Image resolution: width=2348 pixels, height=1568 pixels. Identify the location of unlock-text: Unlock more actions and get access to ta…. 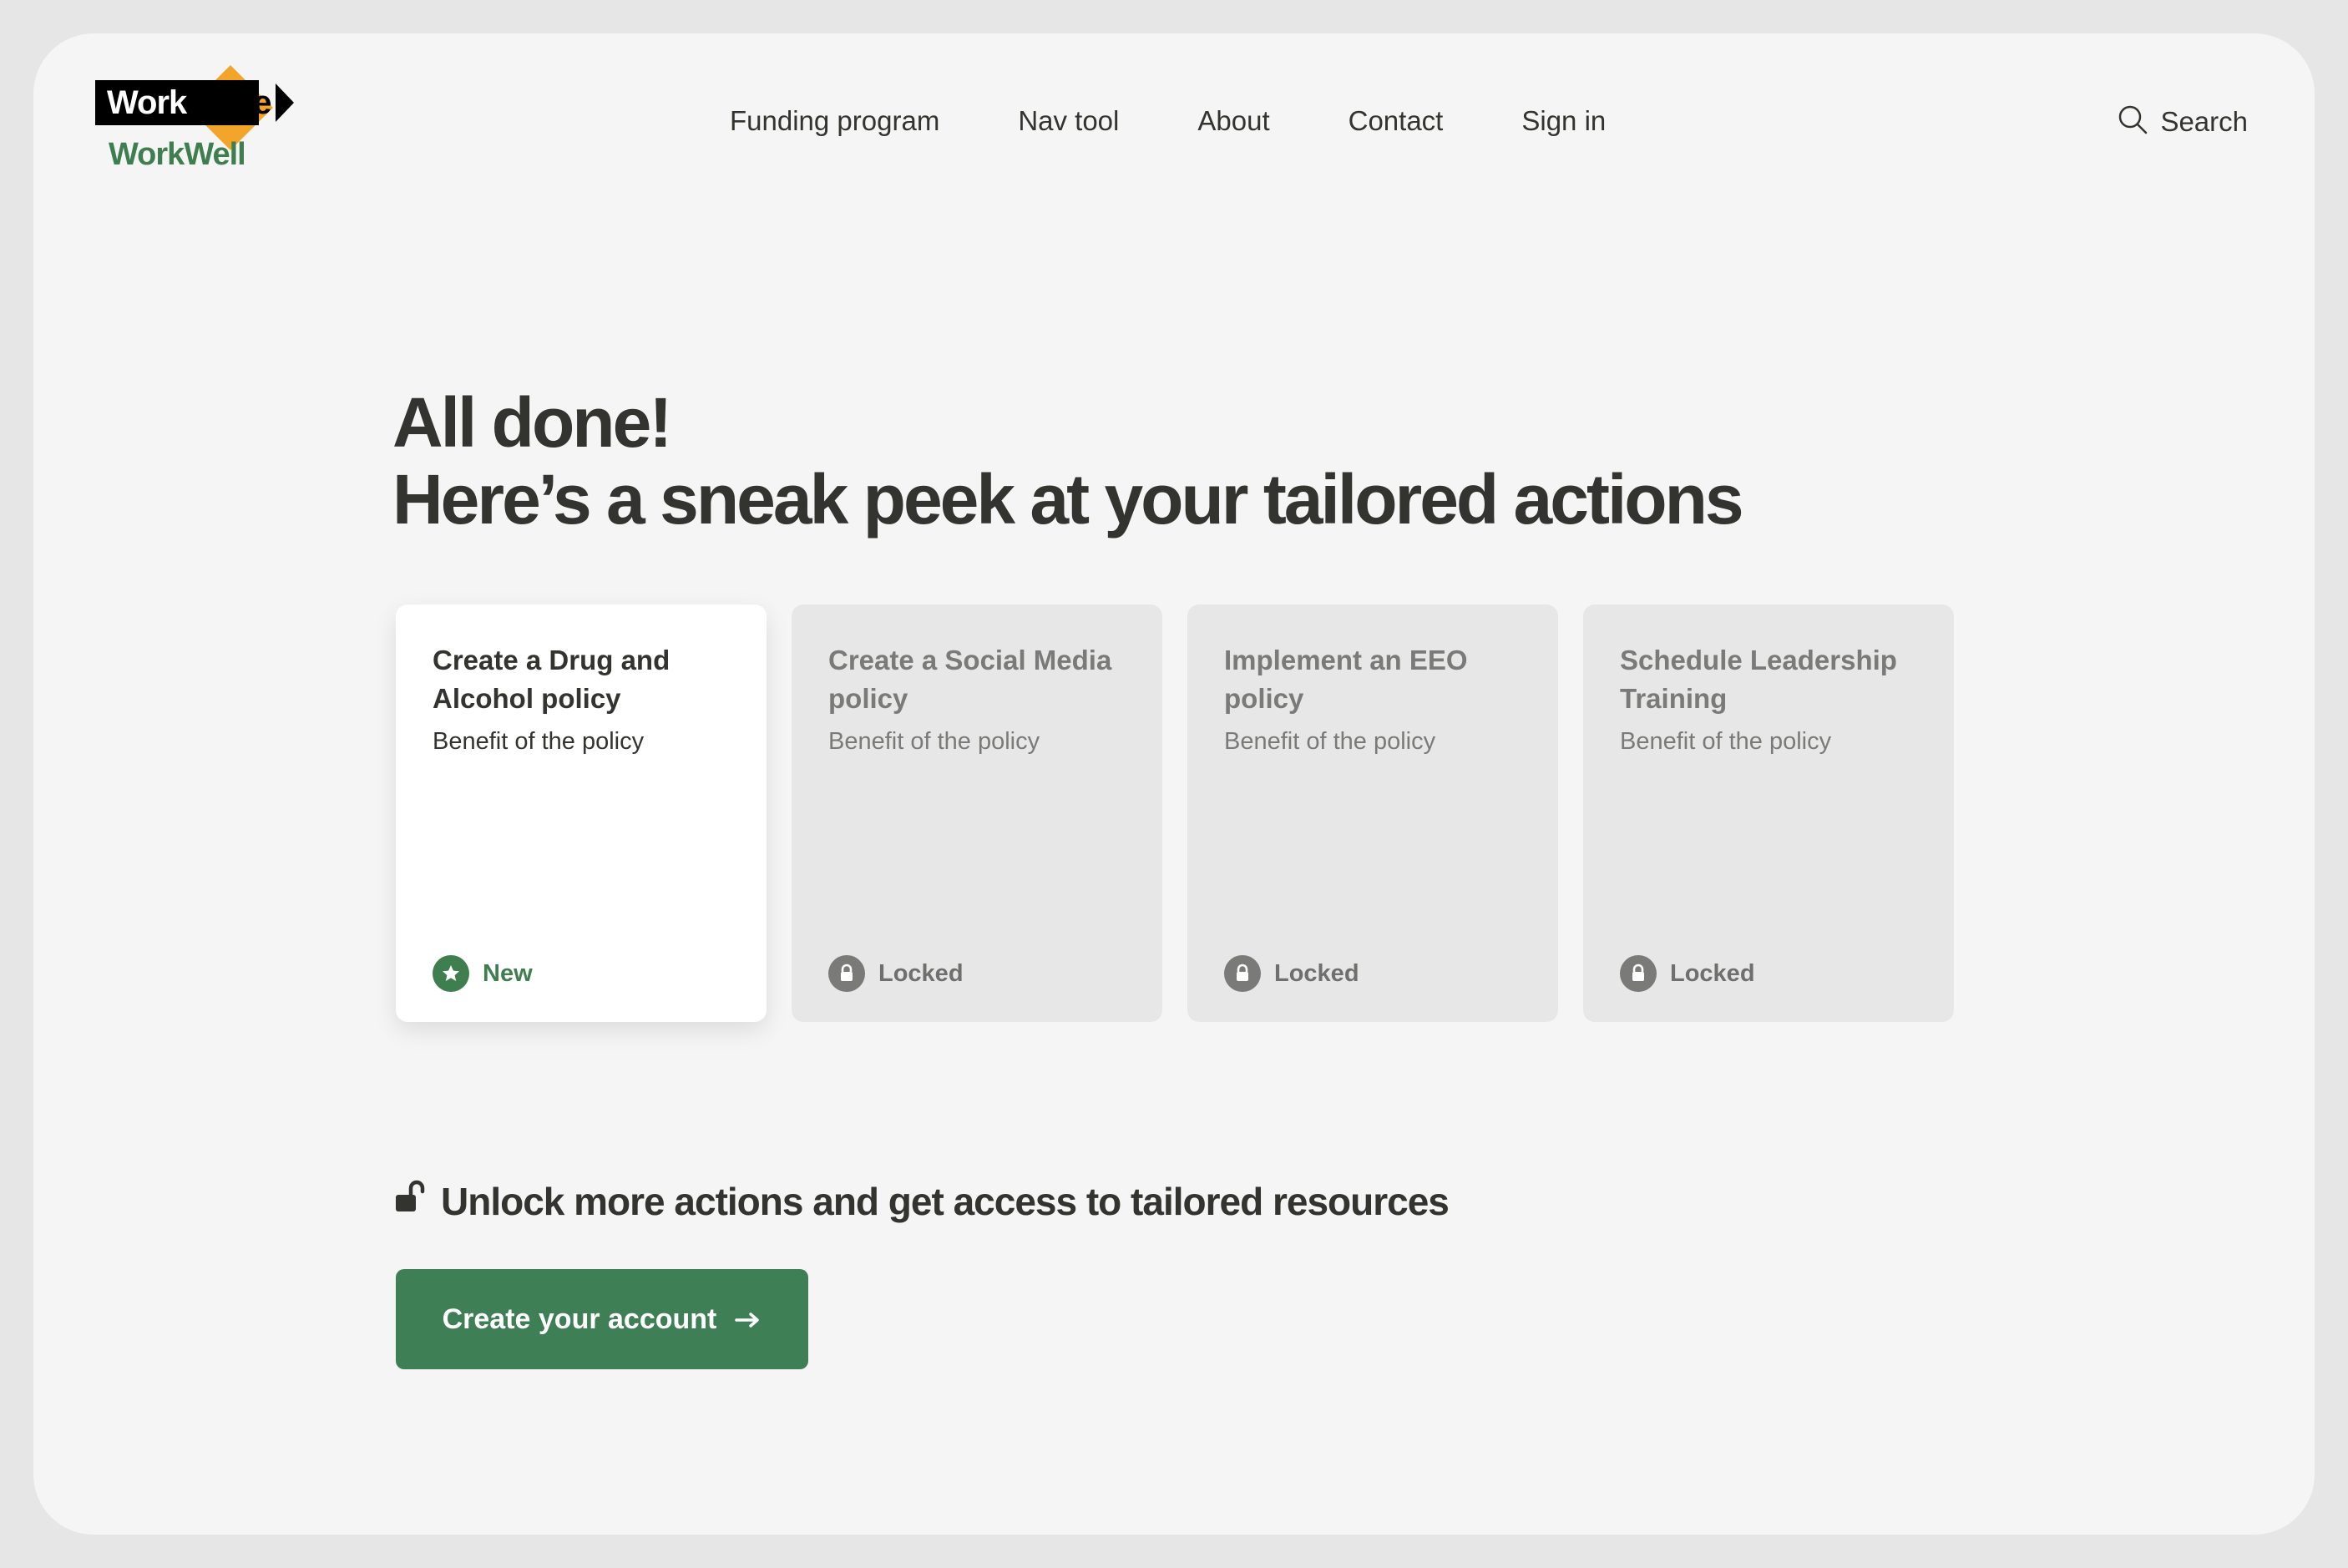
(945, 1201).